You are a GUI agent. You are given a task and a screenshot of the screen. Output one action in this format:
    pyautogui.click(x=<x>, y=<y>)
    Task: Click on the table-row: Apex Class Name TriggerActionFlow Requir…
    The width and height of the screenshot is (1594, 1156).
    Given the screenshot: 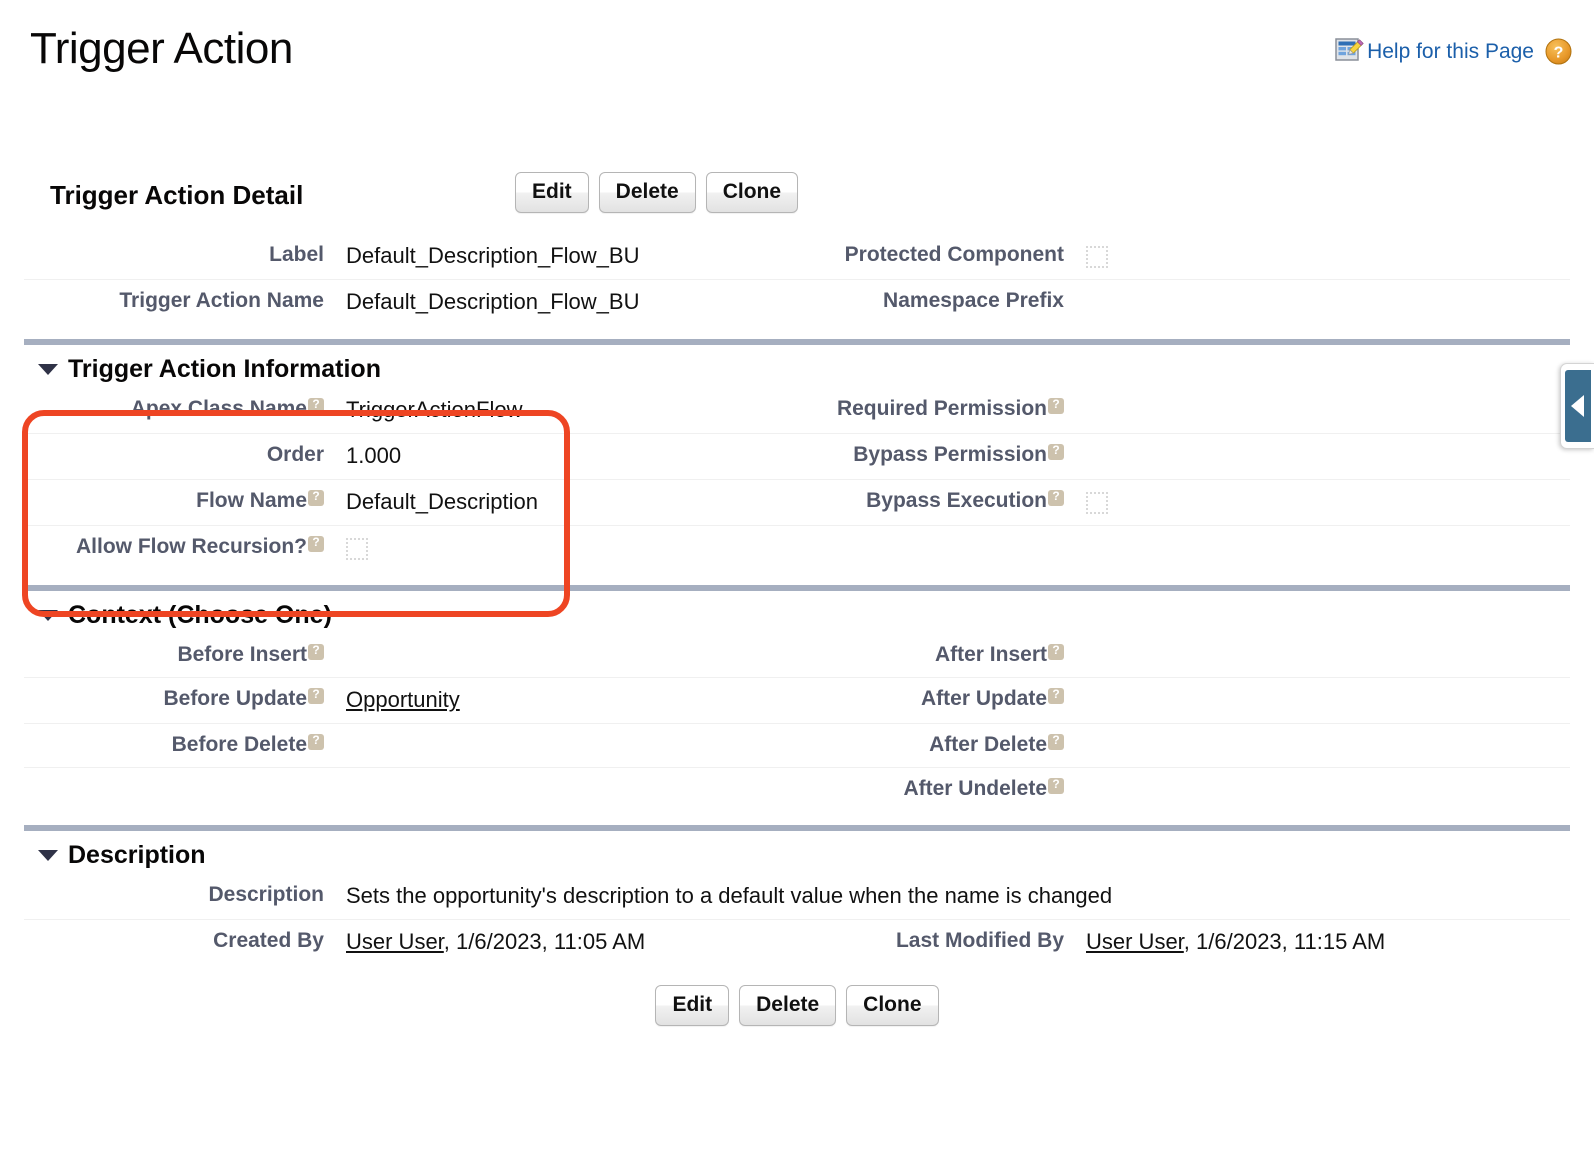 What is the action you would take?
    pyautogui.click(x=797, y=411)
    